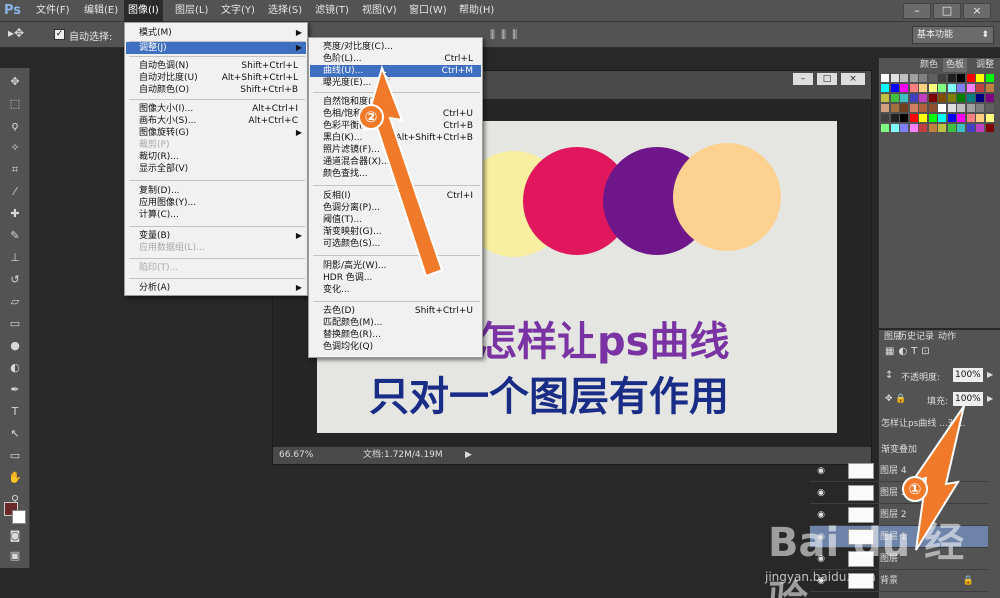 This screenshot has width=1000, height=598. I want to click on history-brush-icon: ↺, so click(15, 280).